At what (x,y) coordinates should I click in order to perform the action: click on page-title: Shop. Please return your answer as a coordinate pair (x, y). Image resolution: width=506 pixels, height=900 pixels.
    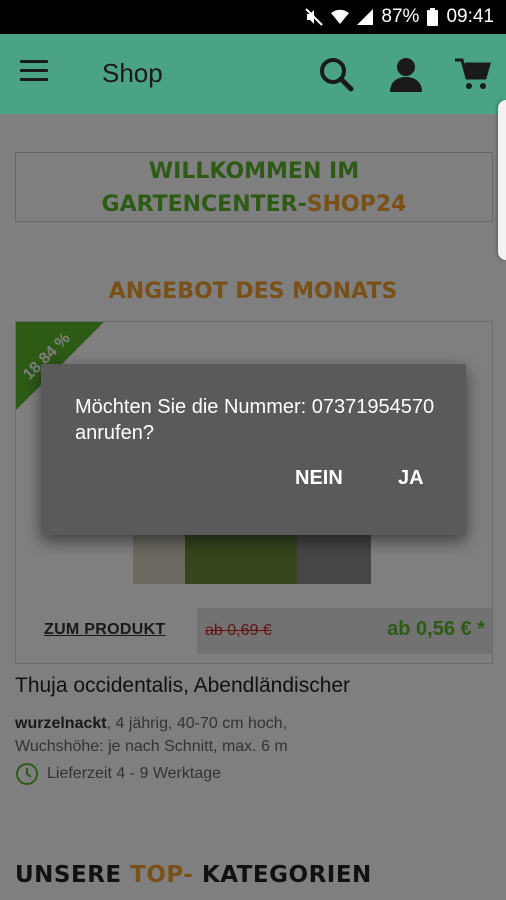
    Looking at the image, I should click on (132, 73).